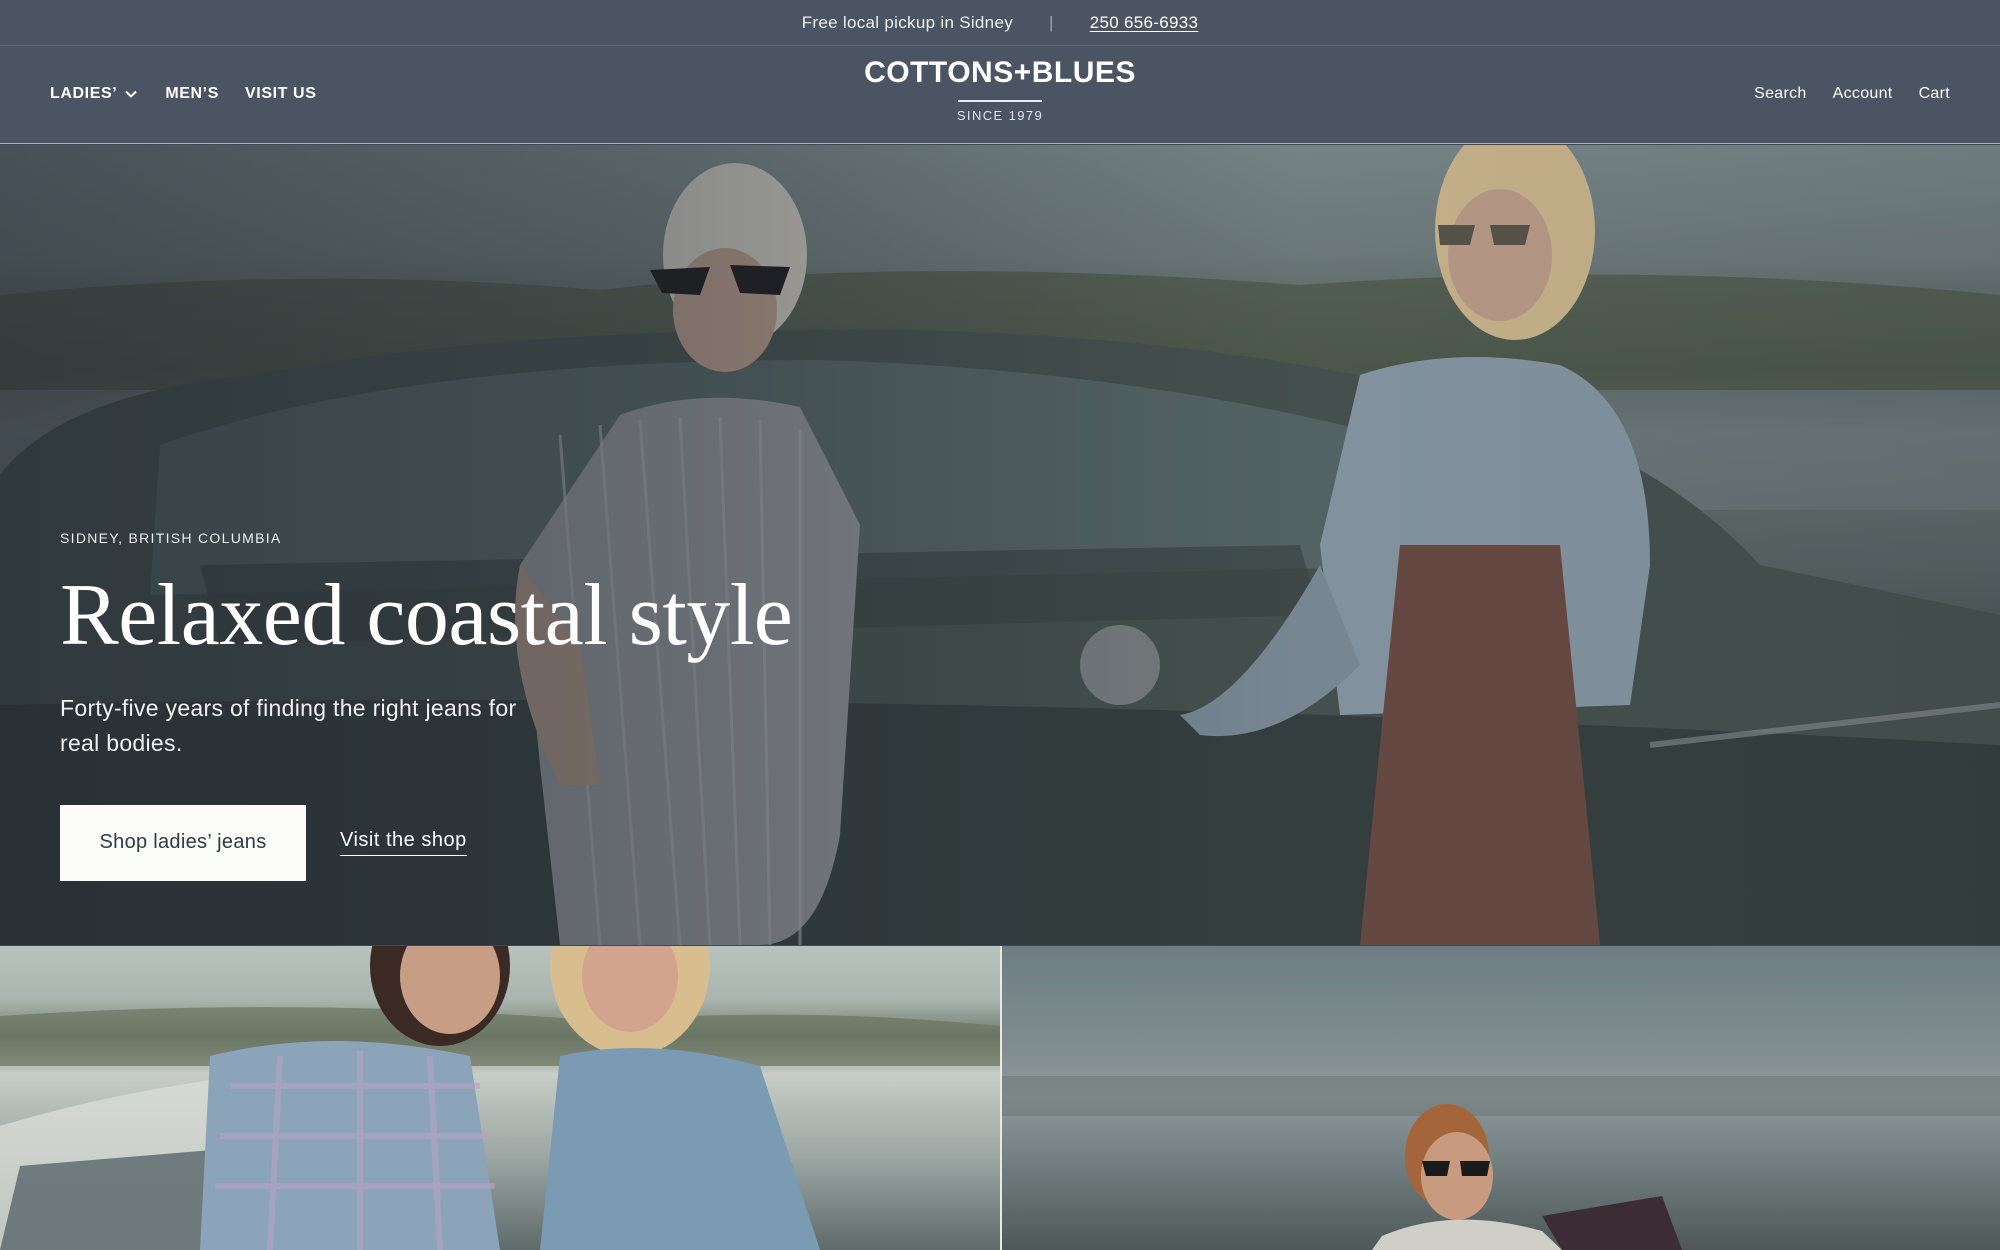  I want to click on nav-item-mens: MEN’S, so click(192, 94).